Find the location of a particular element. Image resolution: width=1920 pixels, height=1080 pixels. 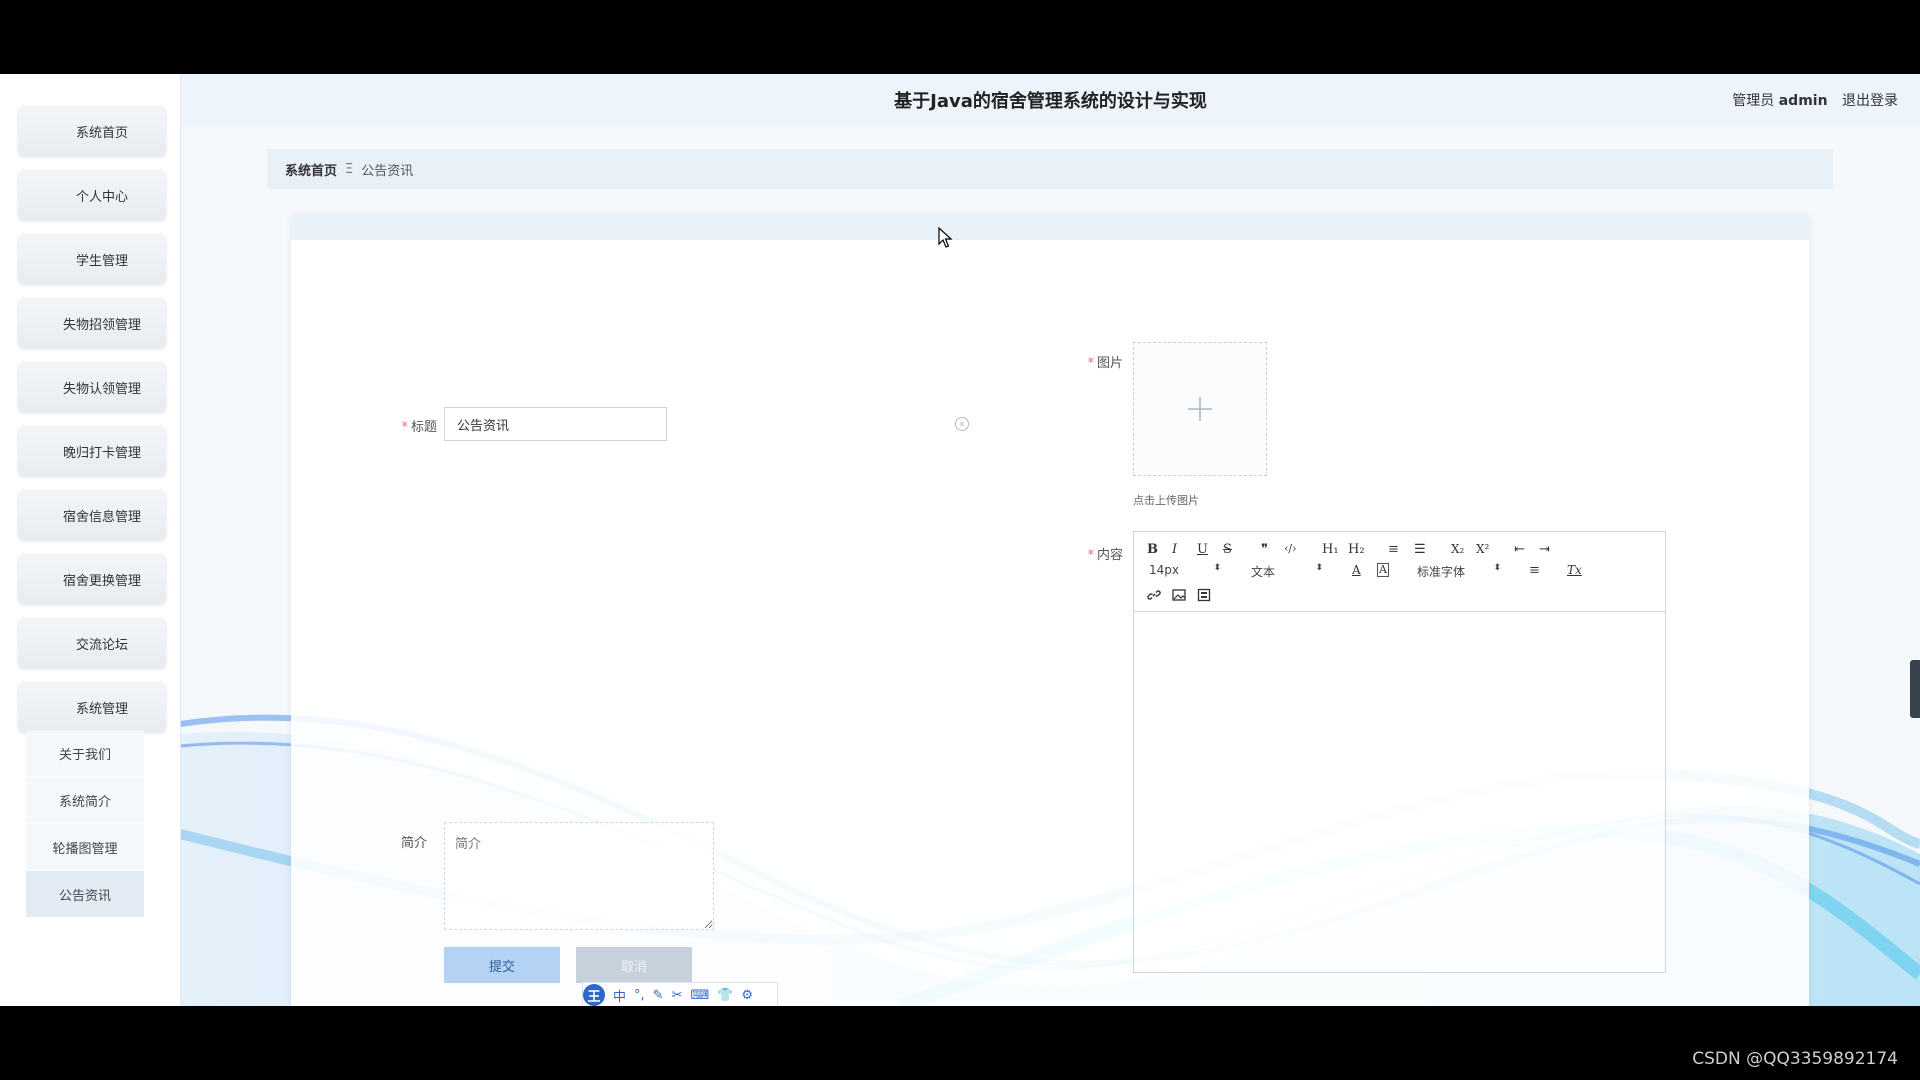

sidebar-item-students: 学生管理 is located at coordinates (92, 259).